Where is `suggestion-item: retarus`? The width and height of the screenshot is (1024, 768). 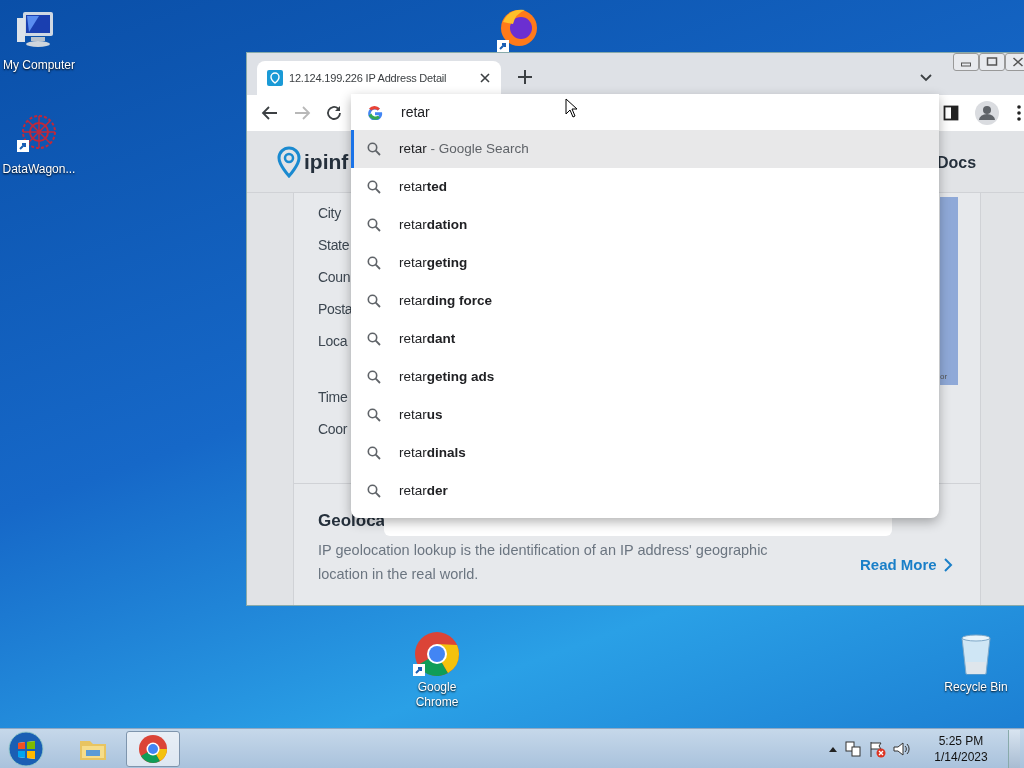 suggestion-item: retarus is located at coordinates (645, 415).